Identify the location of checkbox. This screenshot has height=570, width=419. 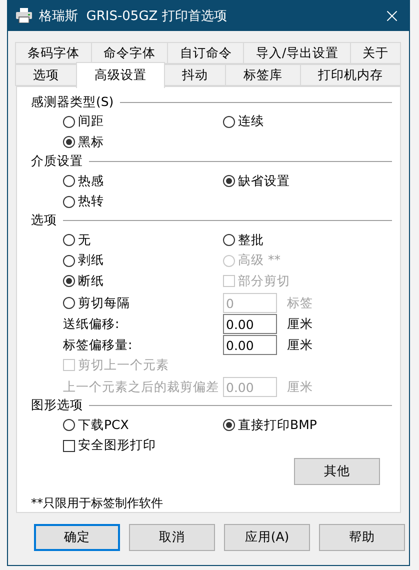
(69, 446).